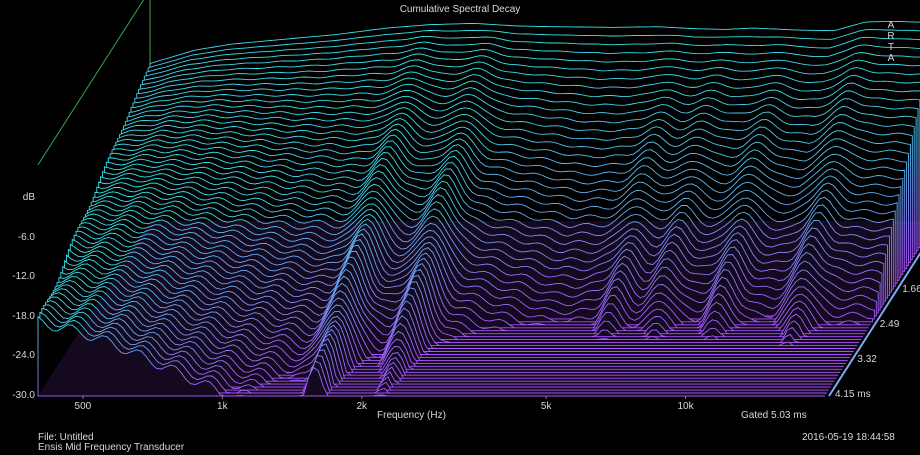  Describe the element at coordinates (848, 437) in the screenshot. I see `datetime-label: 2016-05-19 18:44:58` at that location.